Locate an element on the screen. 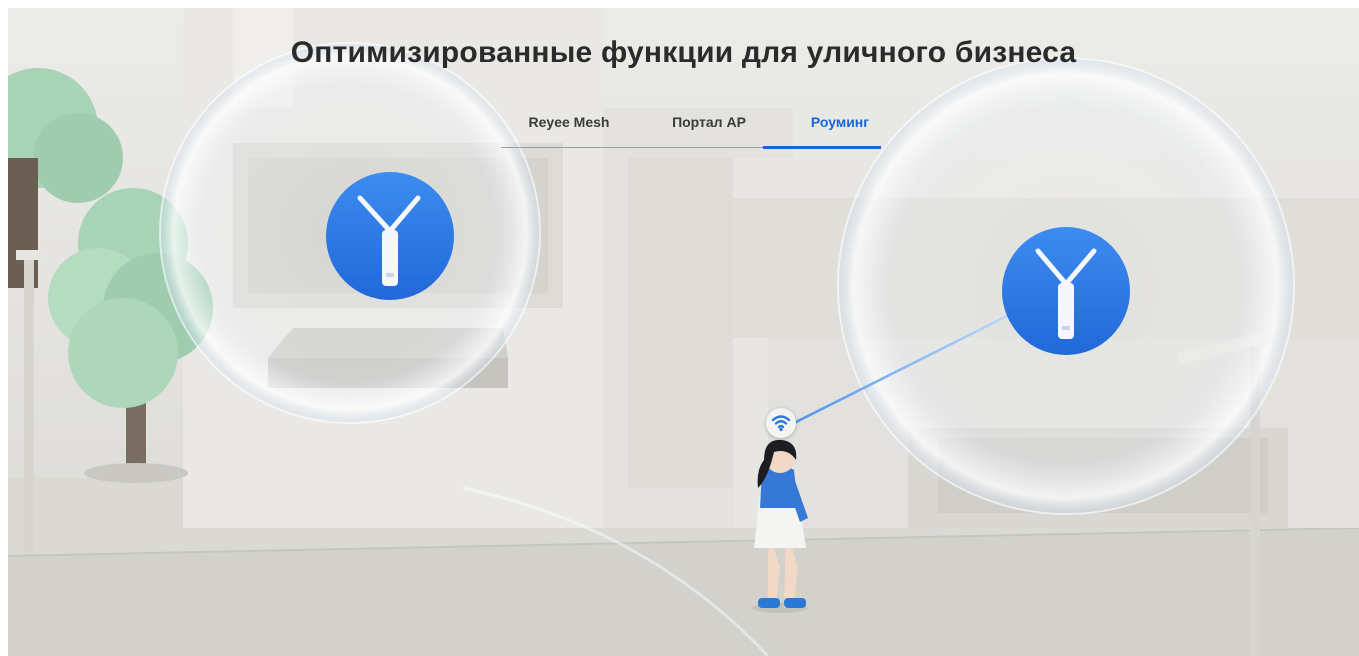 The image size is (1359, 656). tab-roaming: Роуминг is located at coordinates (840, 122).